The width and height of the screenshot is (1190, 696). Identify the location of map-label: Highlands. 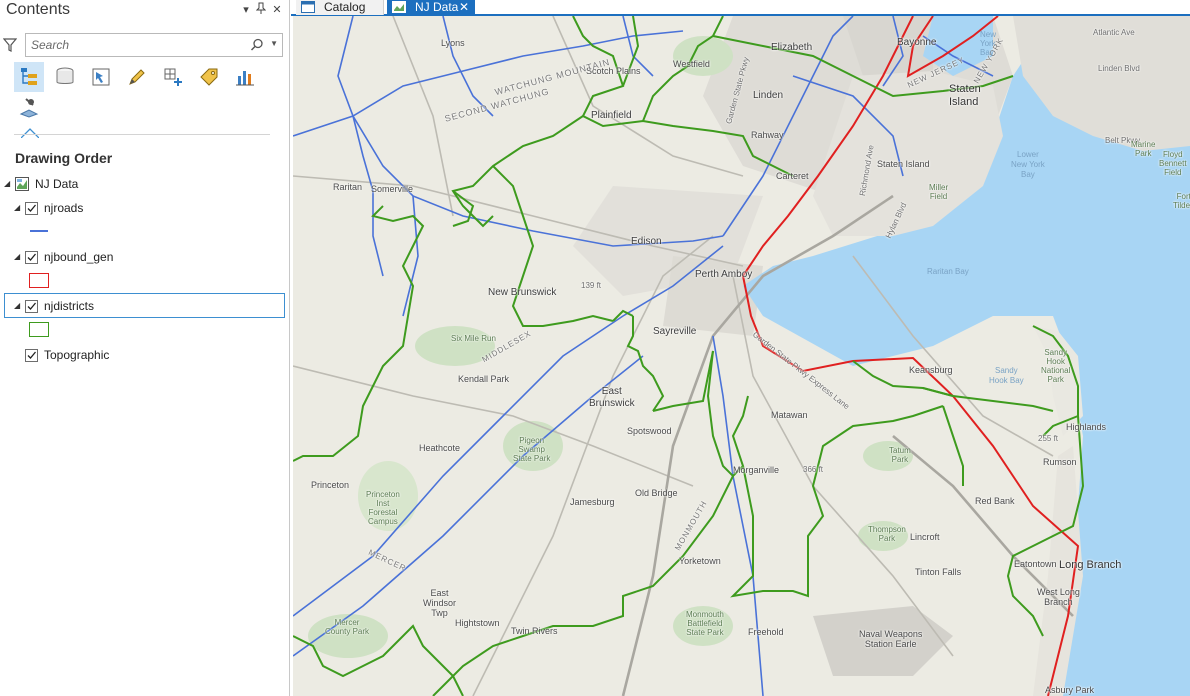
(1086, 427).